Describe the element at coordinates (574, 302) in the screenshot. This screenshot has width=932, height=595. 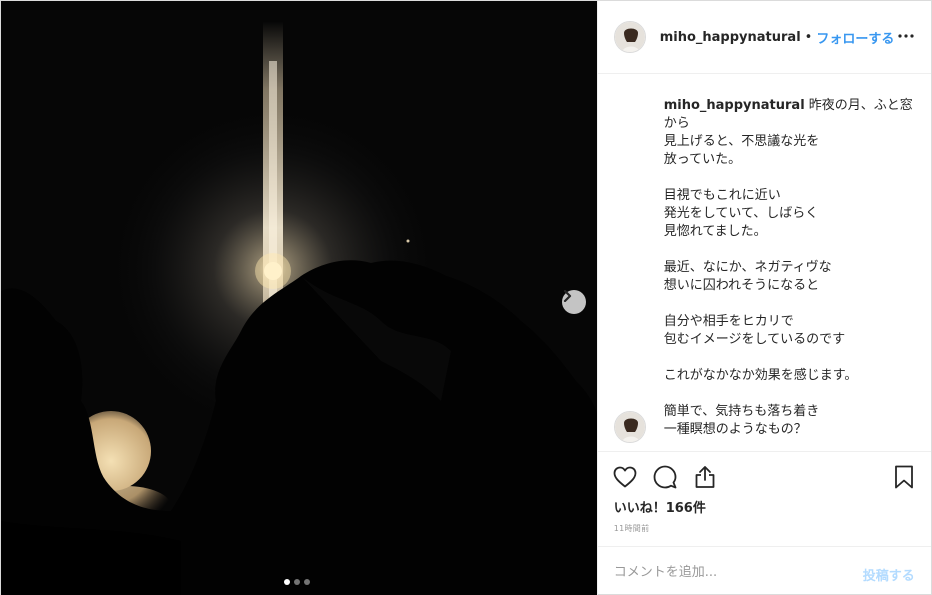
I see `next-photo-button` at that location.